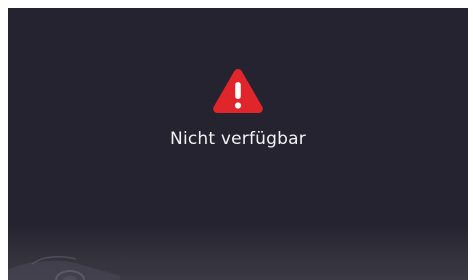 This screenshot has width=473, height=280. What do you see at coordinates (238, 139) in the screenshot?
I see `status-text: Nicht verfügbar` at bounding box center [238, 139].